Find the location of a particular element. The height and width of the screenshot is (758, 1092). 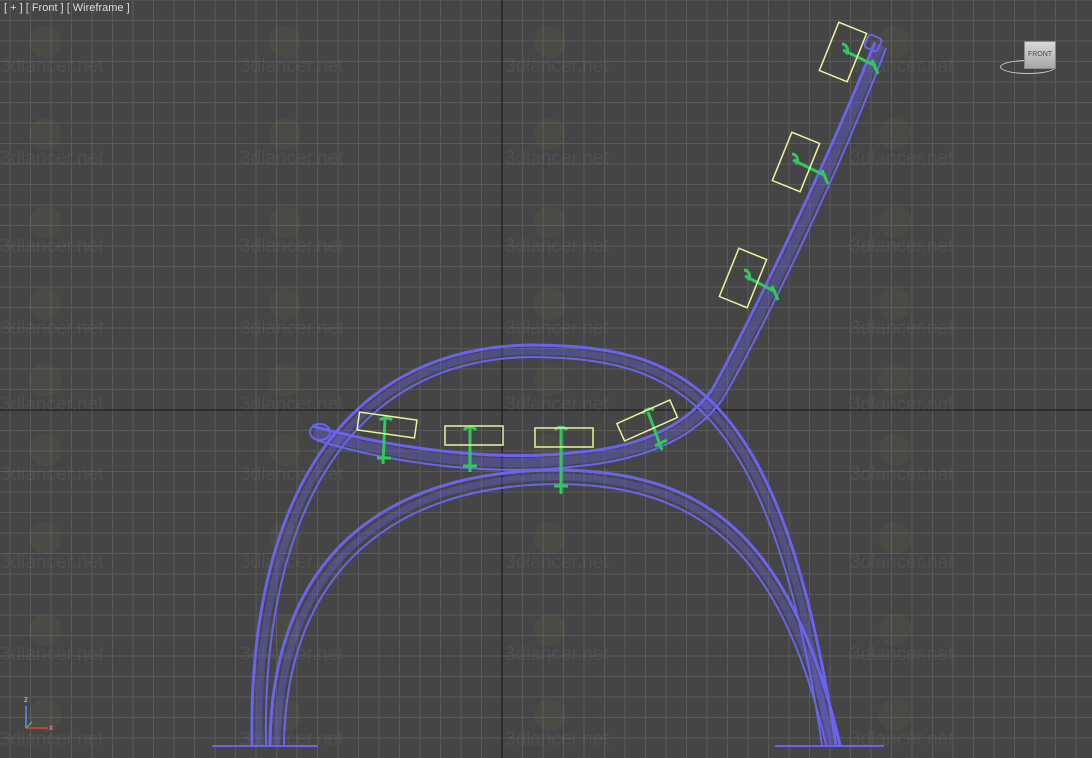

viewport-shading-mode: [ Wireframe ] is located at coordinates (98, 8).